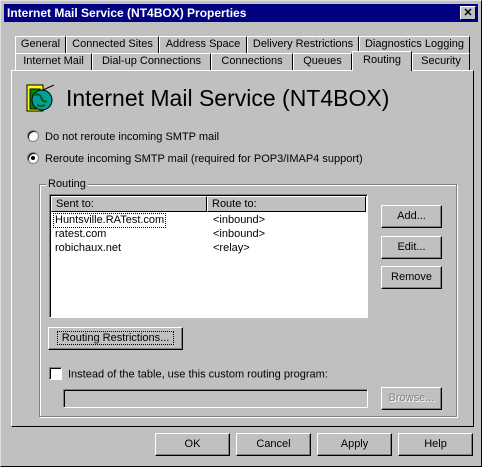 The image size is (482, 467). I want to click on table-cell-sent-to: ratest.com, so click(81, 234).